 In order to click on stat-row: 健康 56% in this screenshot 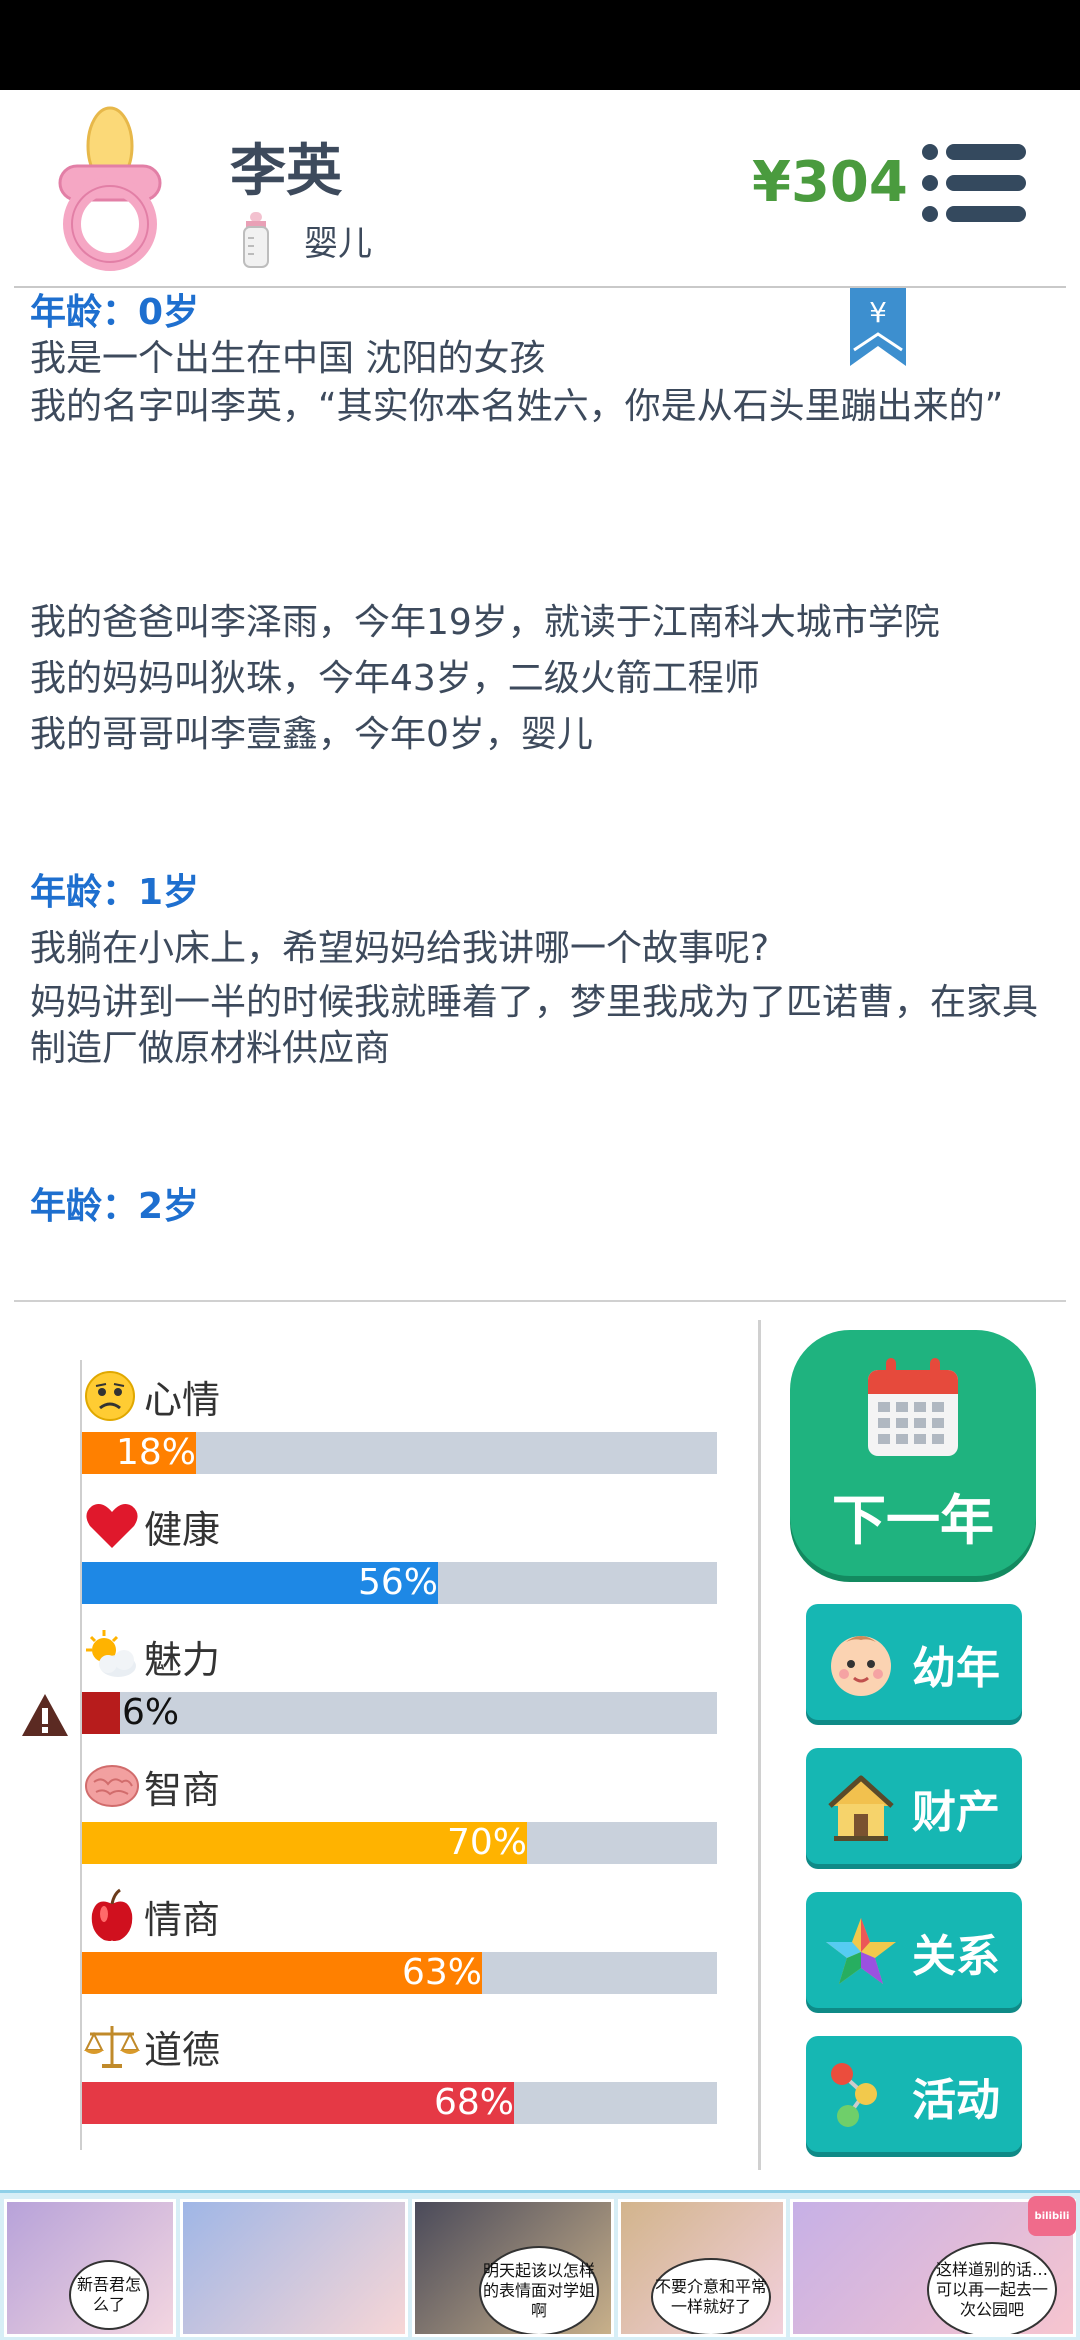, I will do `click(399, 1551)`.